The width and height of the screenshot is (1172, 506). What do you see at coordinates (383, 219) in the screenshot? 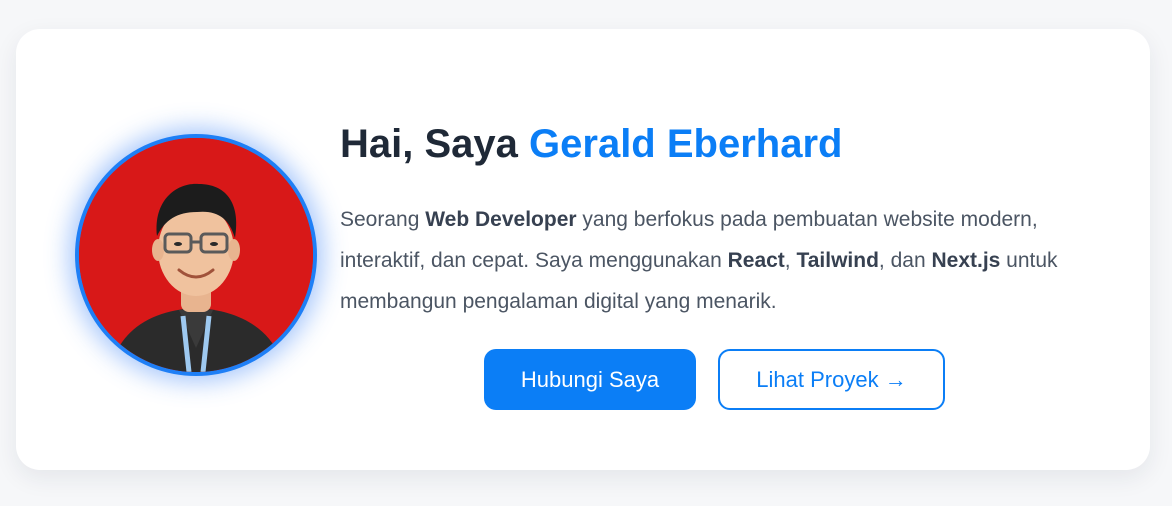
I see `bio-segment: Seorang` at bounding box center [383, 219].